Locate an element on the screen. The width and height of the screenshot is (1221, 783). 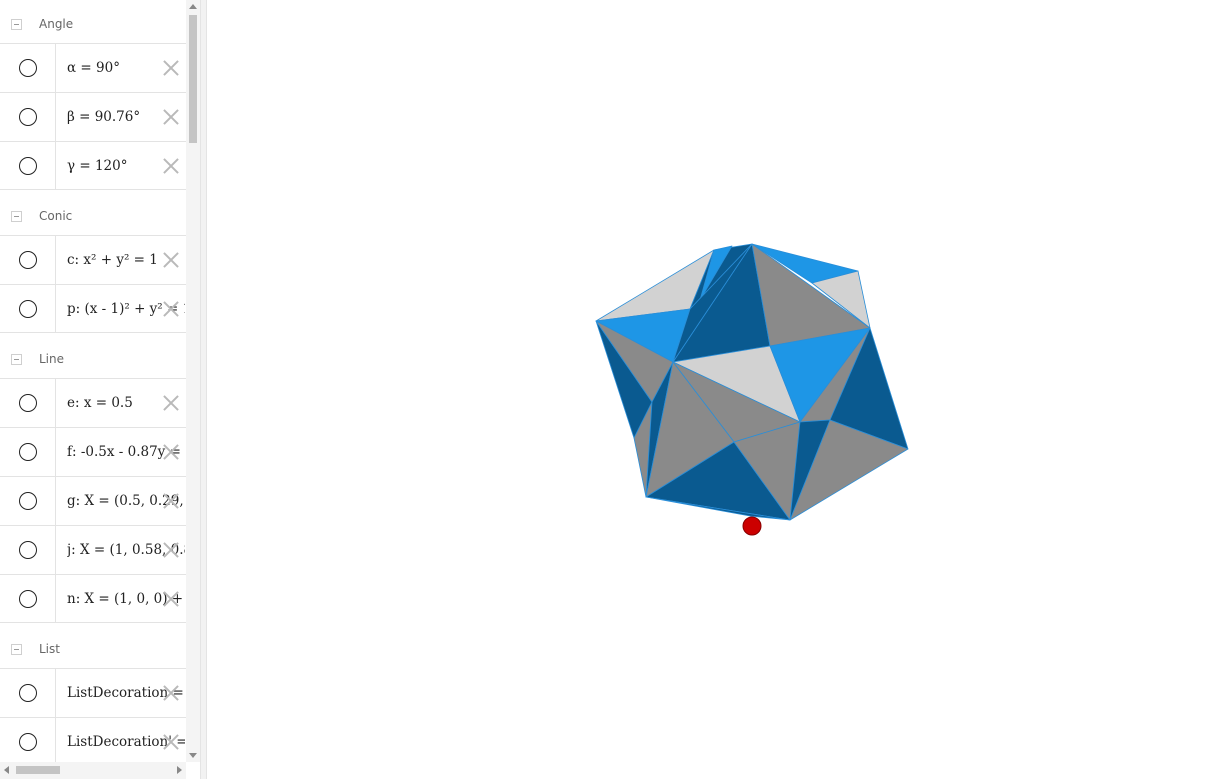
group-header-list: List is located at coordinates (93, 649).